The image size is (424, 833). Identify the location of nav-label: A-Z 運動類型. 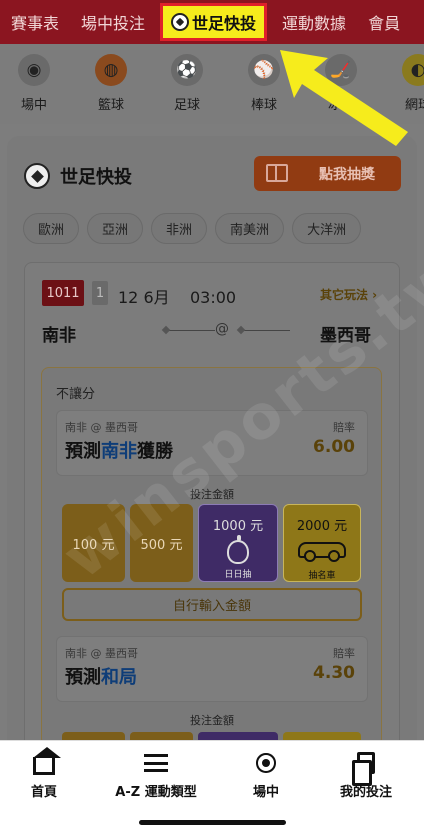
(156, 792).